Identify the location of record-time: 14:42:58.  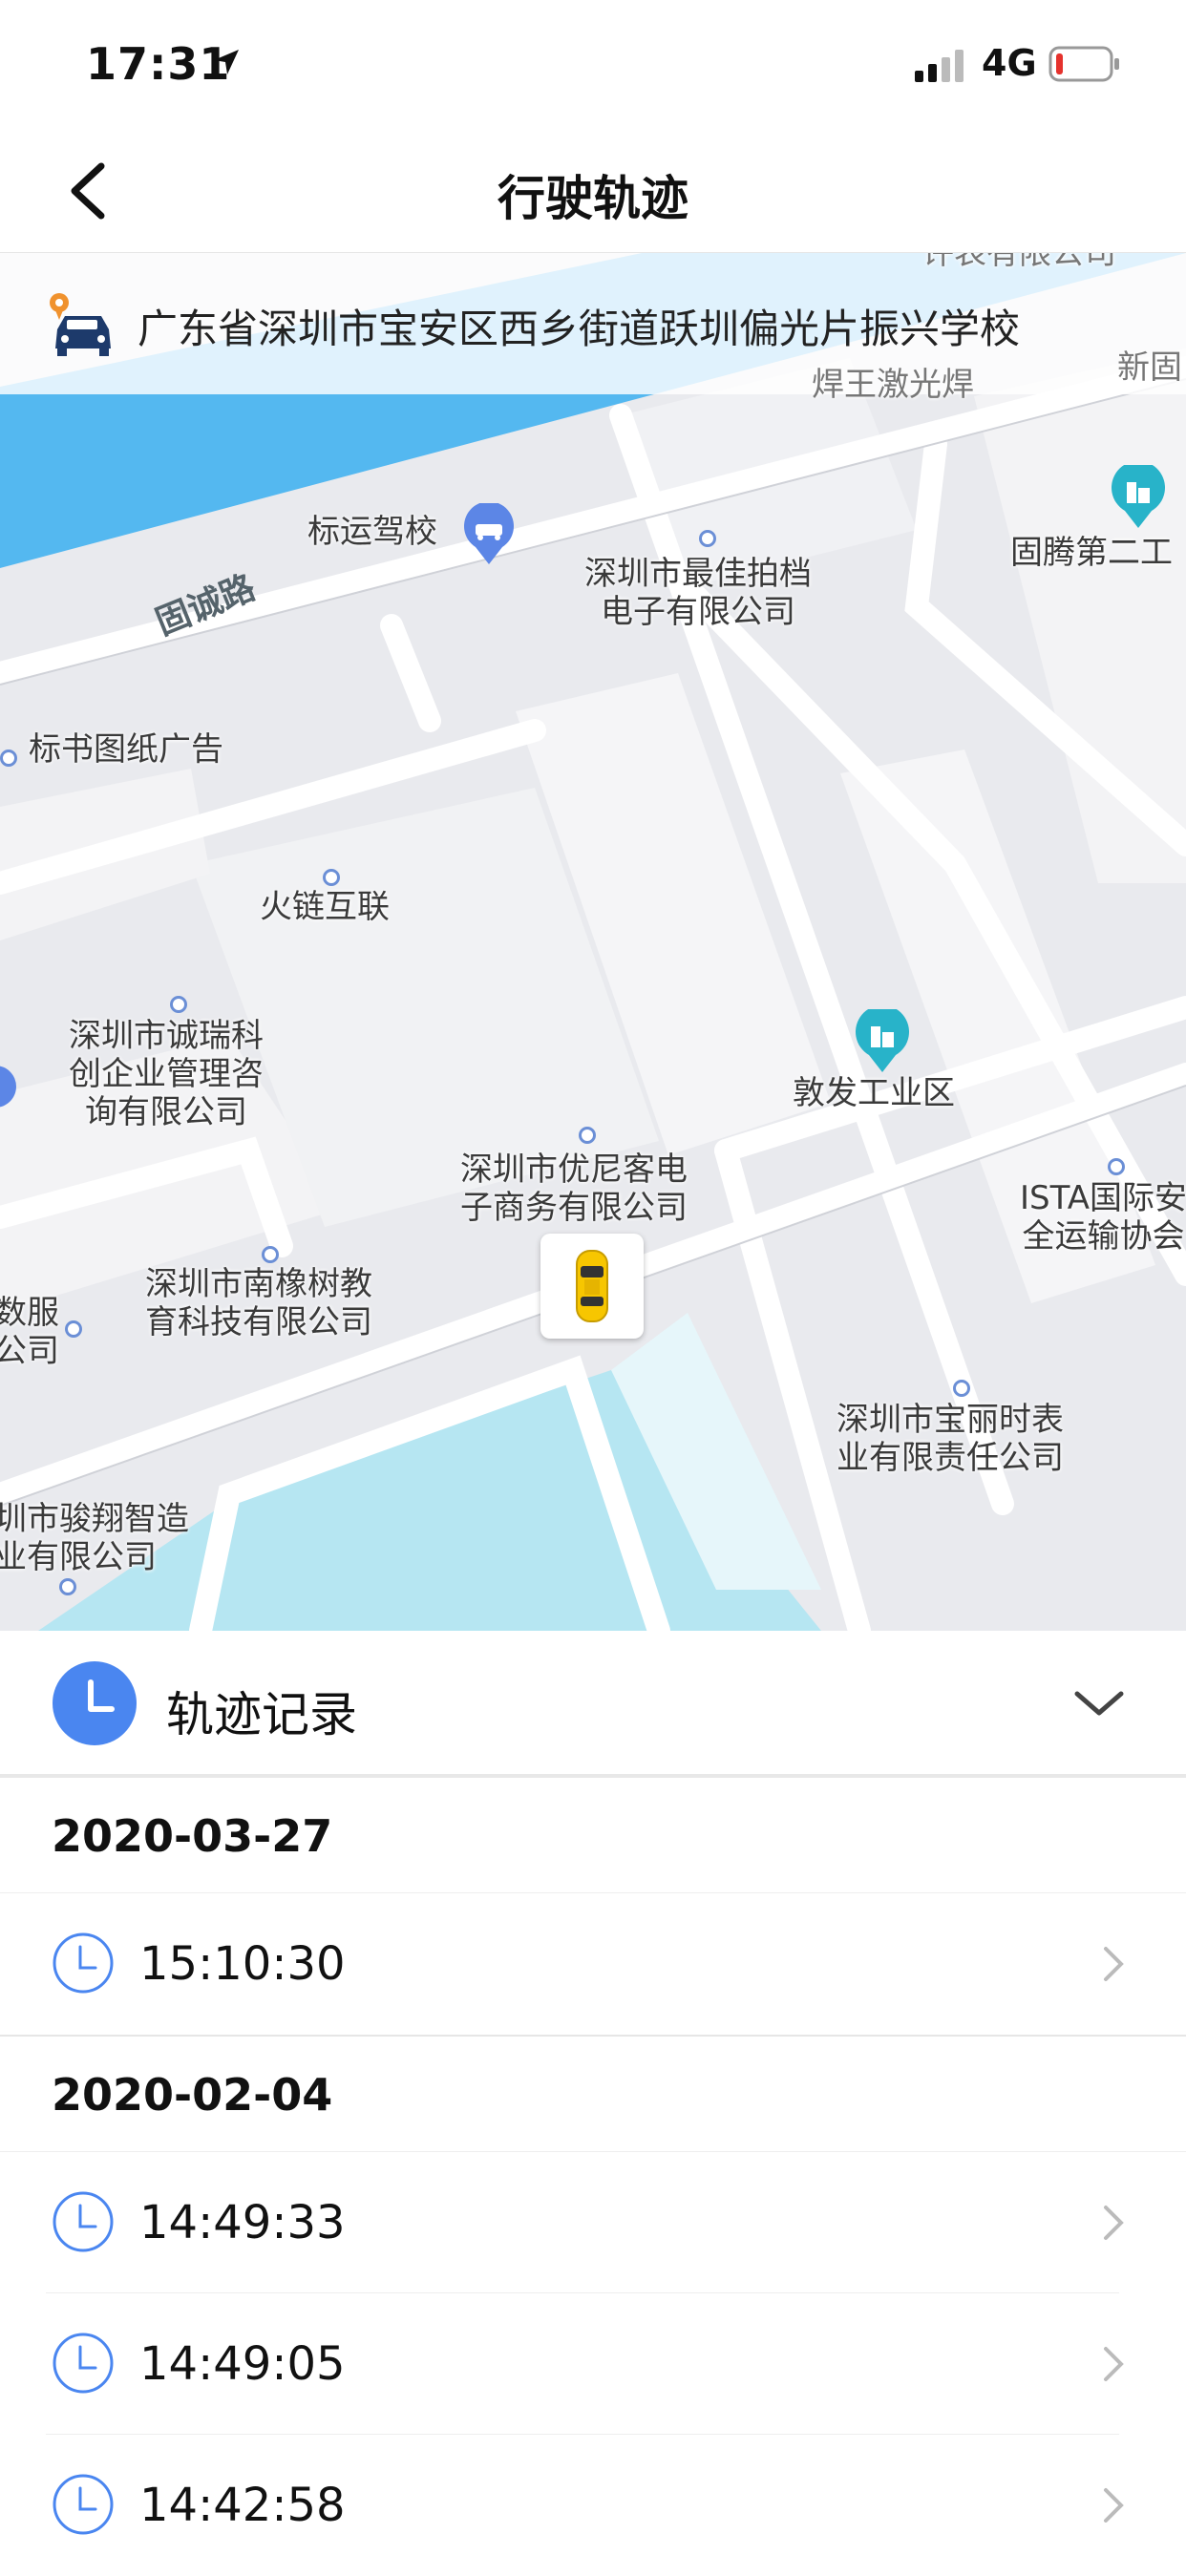
(243, 2505).